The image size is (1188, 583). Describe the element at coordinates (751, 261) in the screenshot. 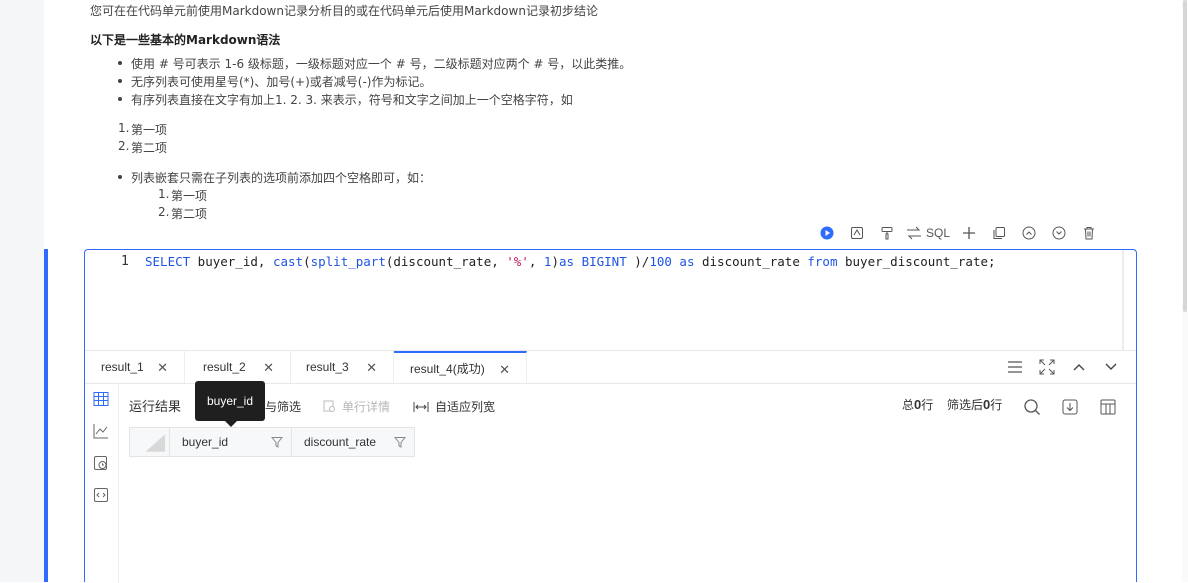

I see `code-token: discount_rate` at that location.